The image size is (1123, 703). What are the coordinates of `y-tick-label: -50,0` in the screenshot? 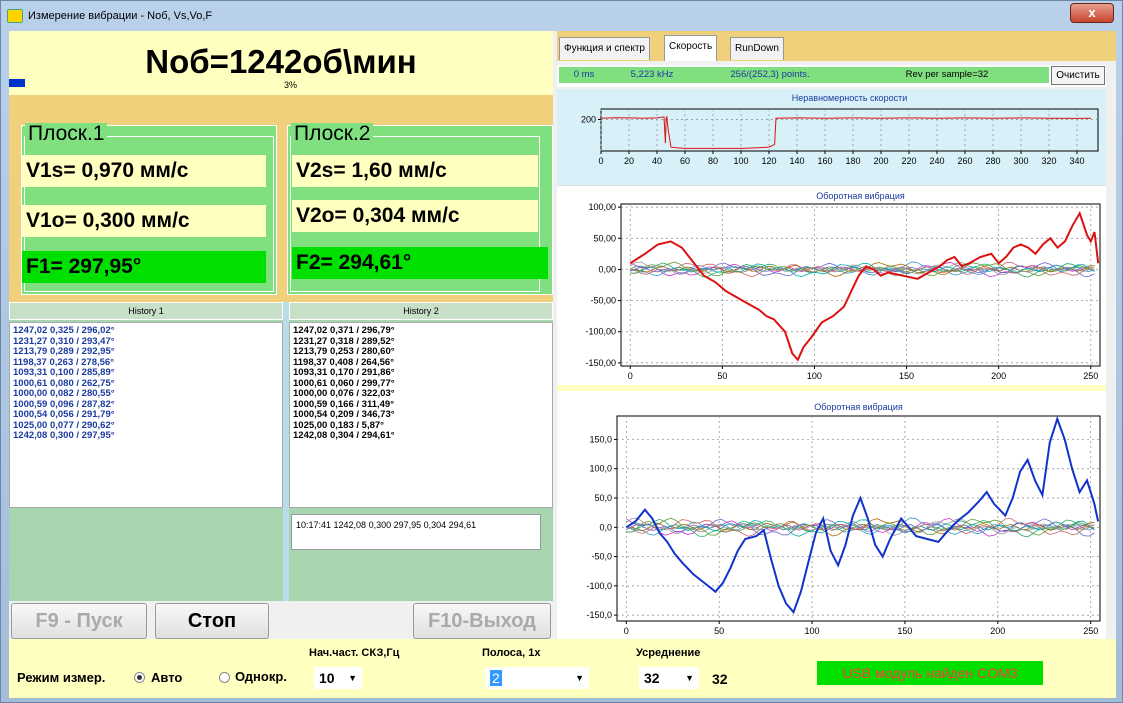 It's located at (601, 557).